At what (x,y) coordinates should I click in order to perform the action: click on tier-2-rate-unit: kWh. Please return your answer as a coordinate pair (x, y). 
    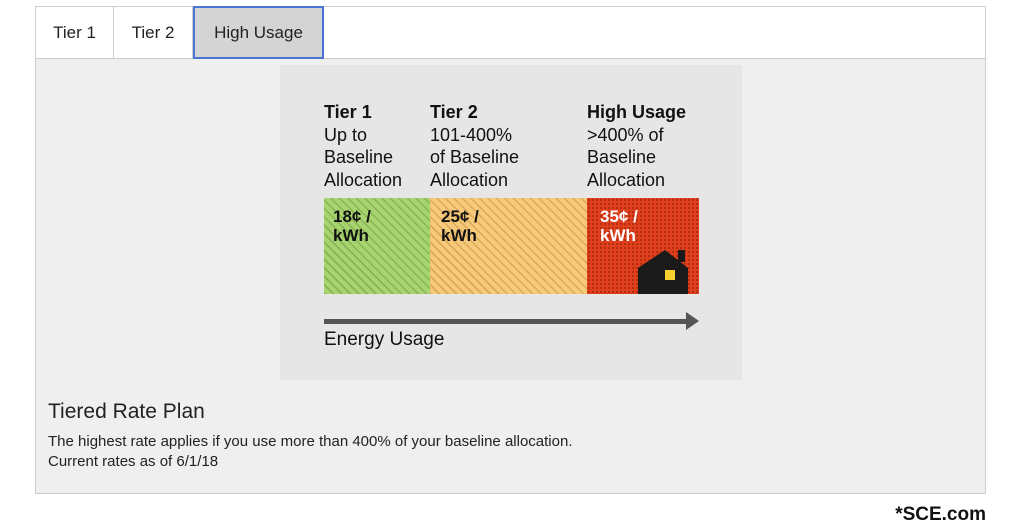
    Looking at the image, I should click on (459, 235).